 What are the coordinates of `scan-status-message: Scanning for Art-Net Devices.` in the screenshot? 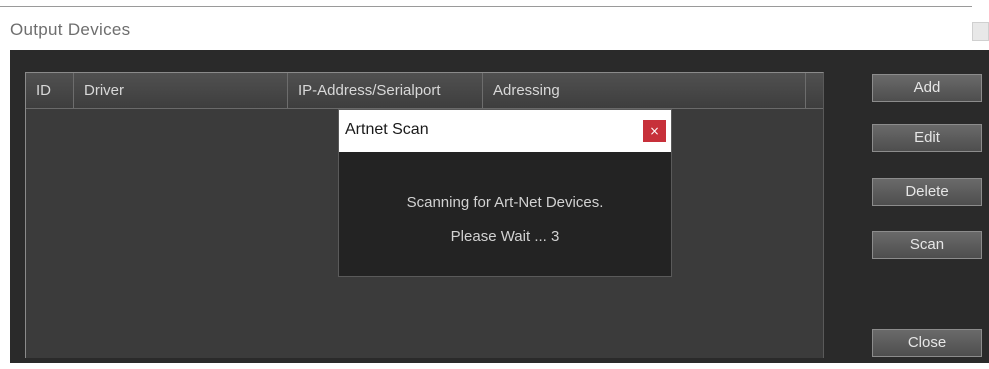 It's located at (505, 202).